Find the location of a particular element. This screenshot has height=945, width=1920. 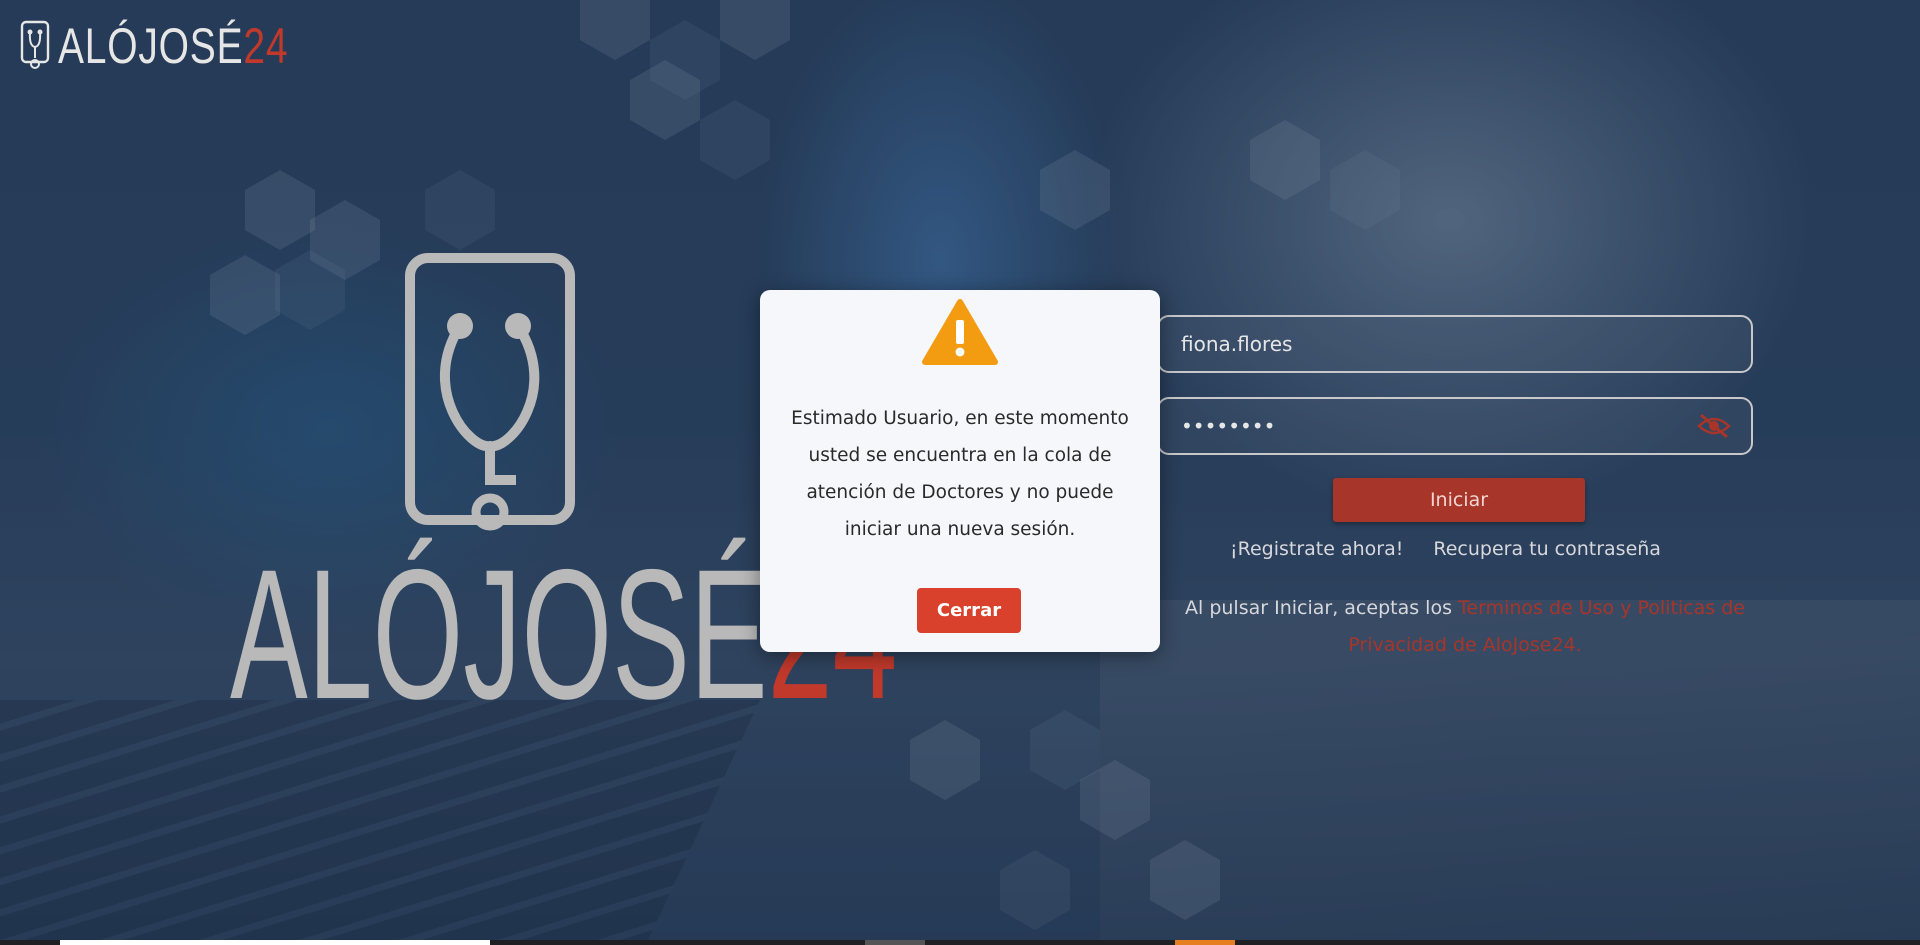

username-field is located at coordinates (1455, 344).